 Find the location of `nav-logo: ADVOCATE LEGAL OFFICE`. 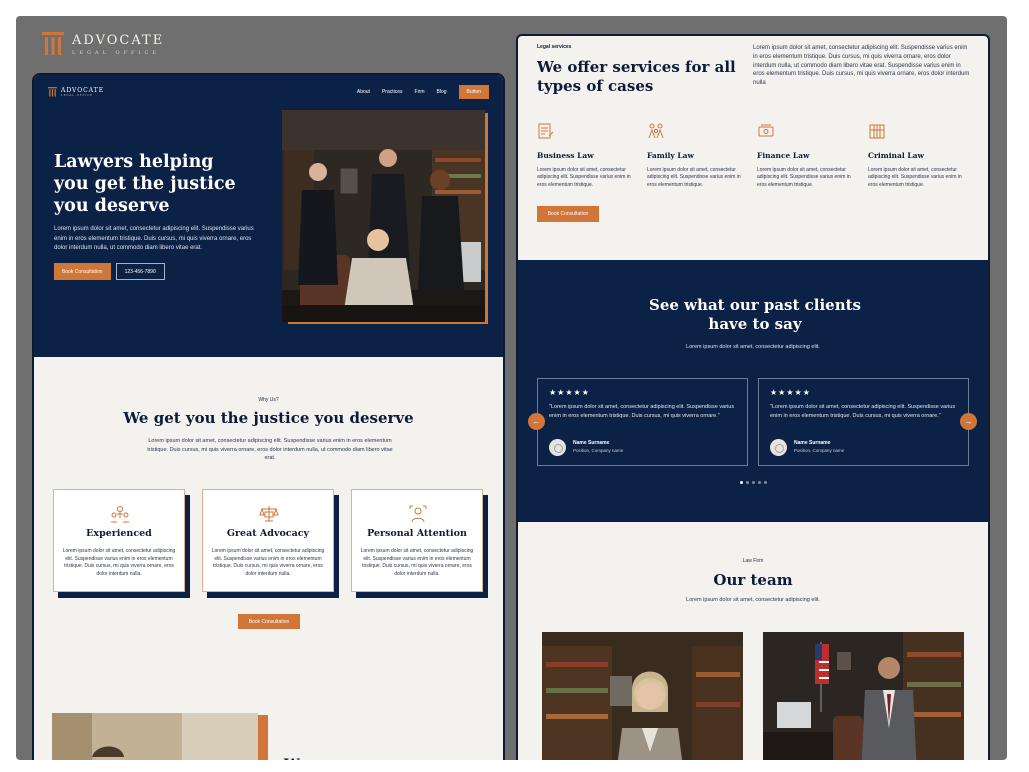

nav-logo: ADVOCATE LEGAL OFFICE is located at coordinates (76, 92).